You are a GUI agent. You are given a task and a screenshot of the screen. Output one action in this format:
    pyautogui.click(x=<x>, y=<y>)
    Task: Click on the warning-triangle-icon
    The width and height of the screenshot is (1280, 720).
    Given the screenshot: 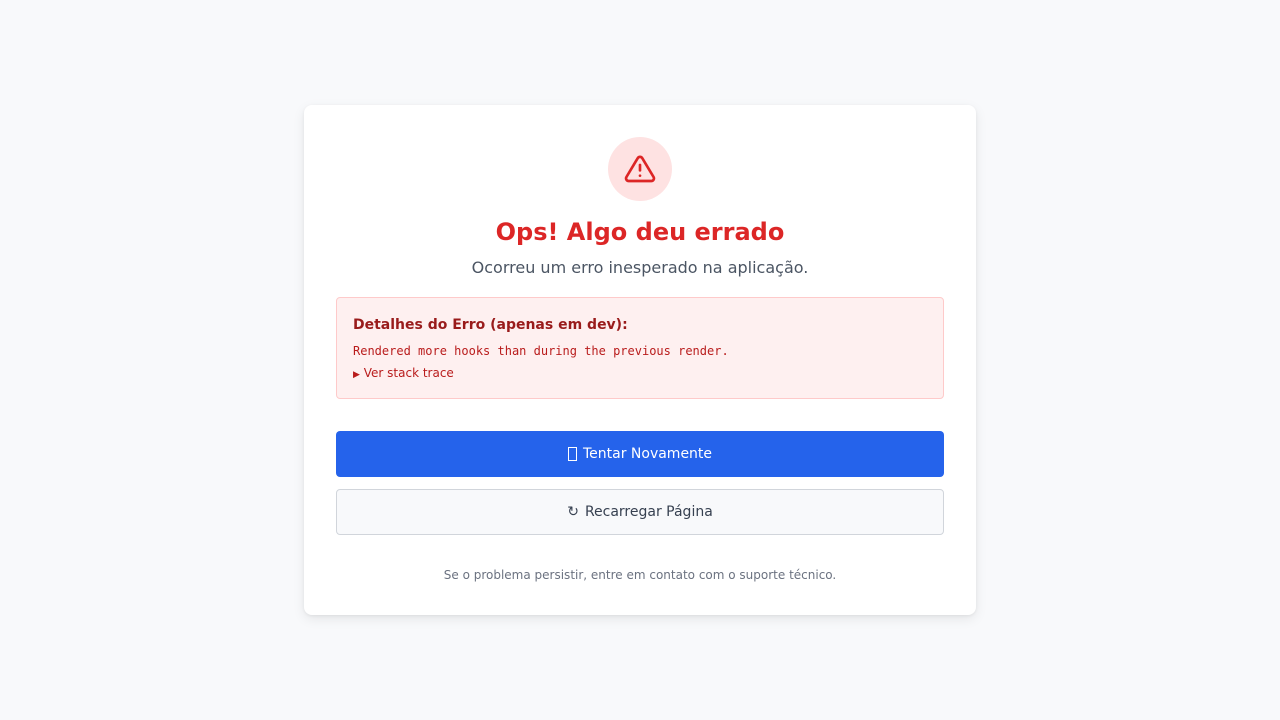 What is the action you would take?
    pyautogui.click(x=640, y=169)
    